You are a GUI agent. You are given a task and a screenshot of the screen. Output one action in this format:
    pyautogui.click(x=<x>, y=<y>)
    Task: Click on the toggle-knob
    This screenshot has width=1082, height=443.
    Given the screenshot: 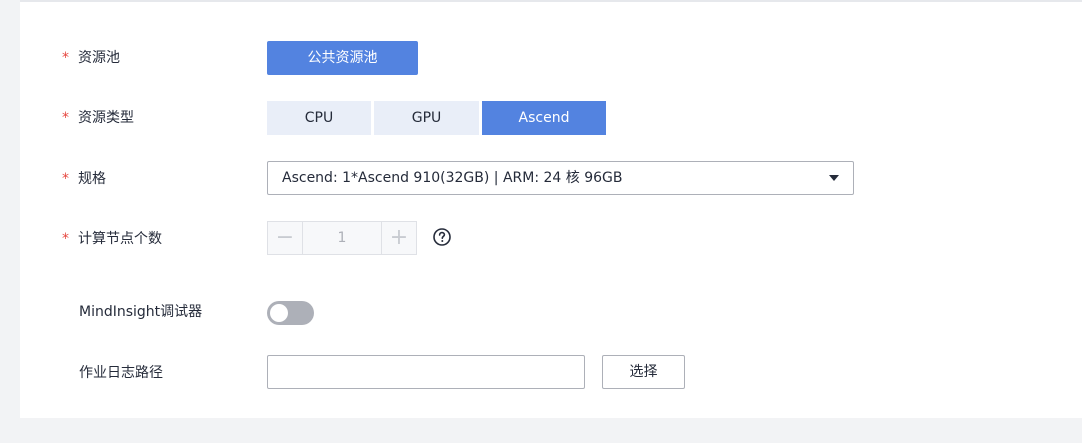 What is the action you would take?
    pyautogui.click(x=279, y=313)
    